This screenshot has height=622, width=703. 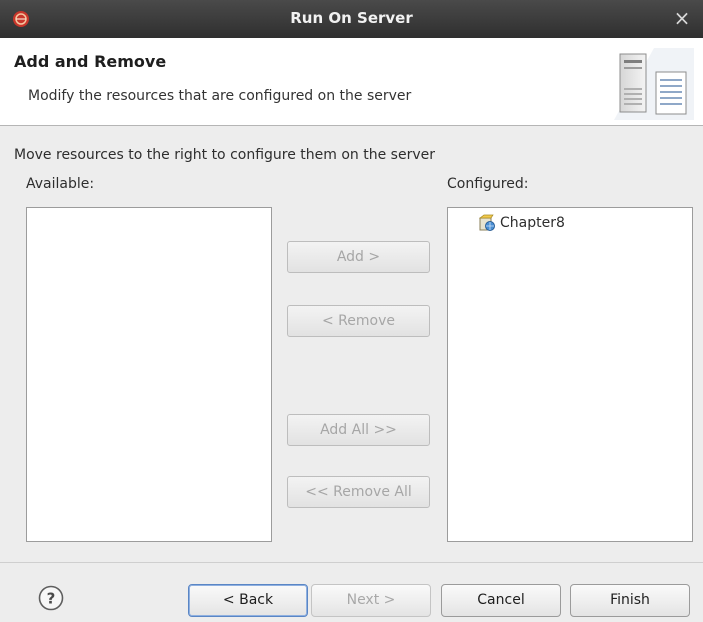 I want to click on page-title: Add and Remove, so click(x=90, y=61).